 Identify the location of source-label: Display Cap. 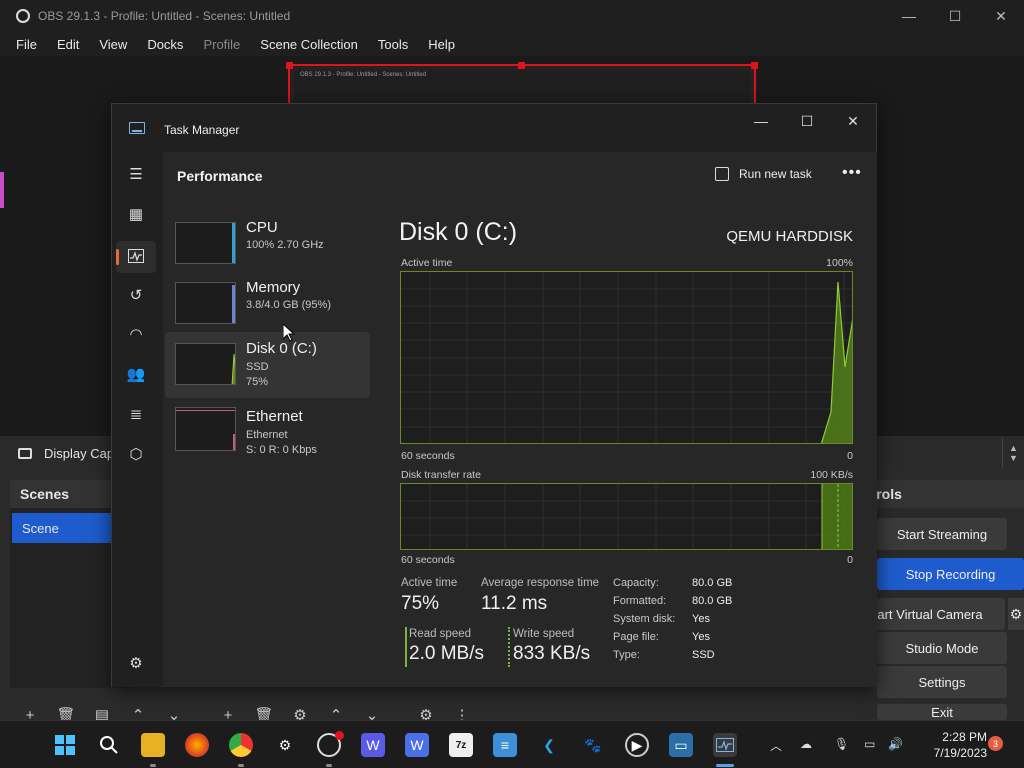
(79, 453).